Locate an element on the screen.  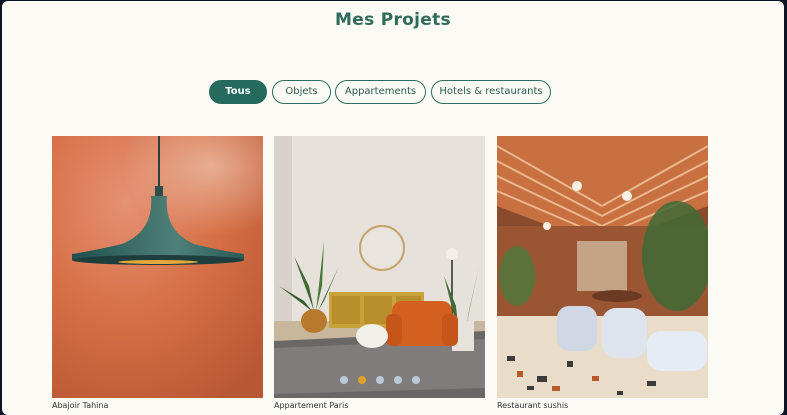
carousel-dots is located at coordinates (379, 378).